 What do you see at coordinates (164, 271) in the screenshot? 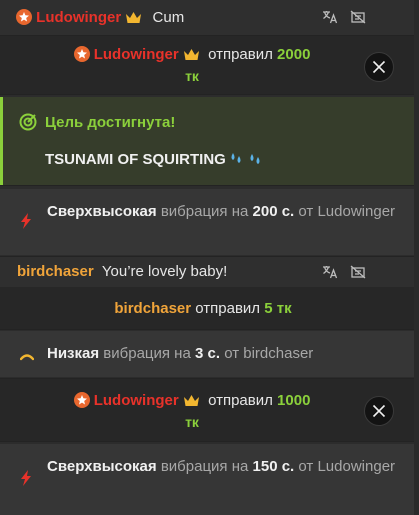
I see `message-text: You’re lovely baby!` at bounding box center [164, 271].